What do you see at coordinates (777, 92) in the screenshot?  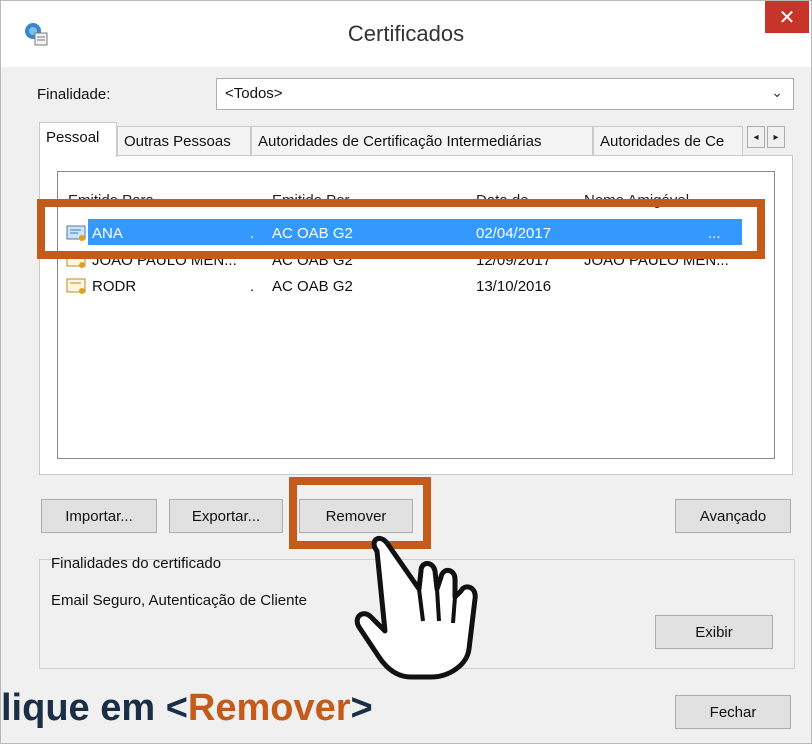 I see `chevron-down-icon: ⌄` at bounding box center [777, 92].